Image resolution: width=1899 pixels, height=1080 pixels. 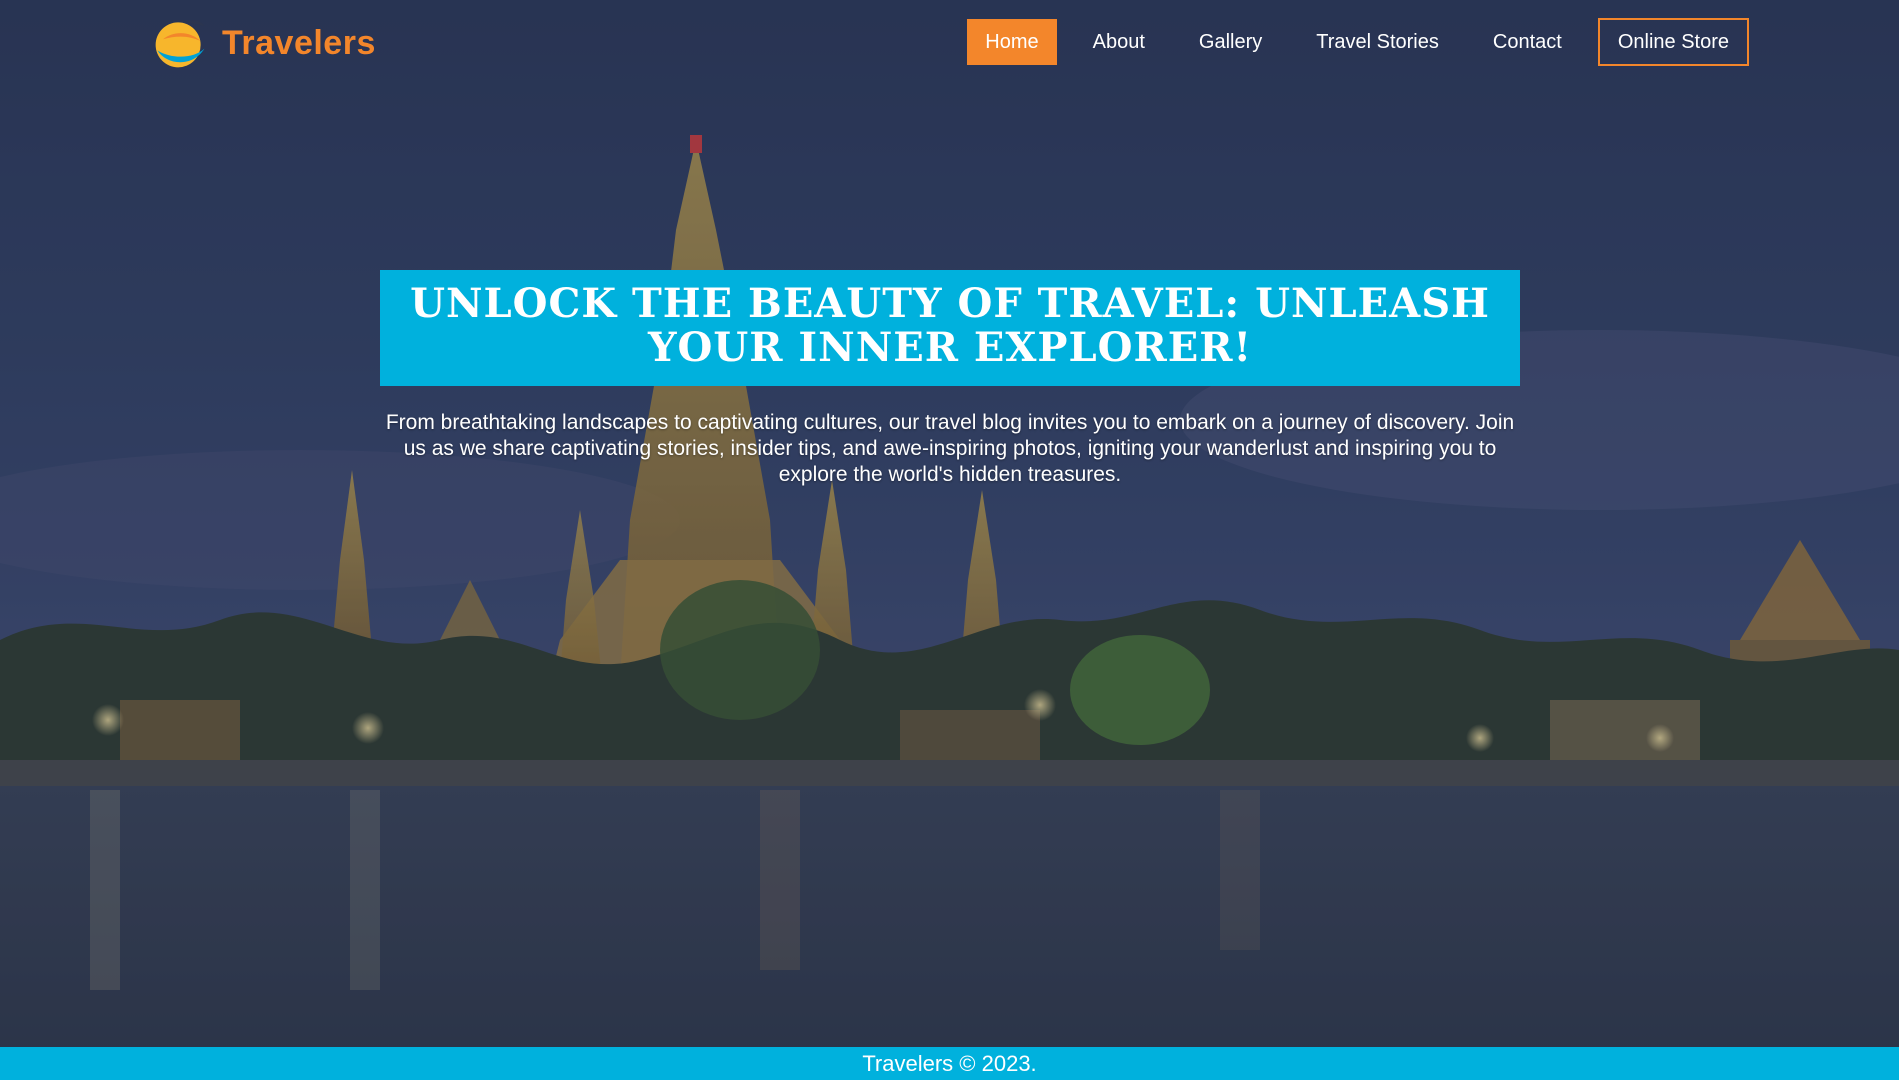 I want to click on site-footer: Travelers © 2023., so click(x=949, y=1063).